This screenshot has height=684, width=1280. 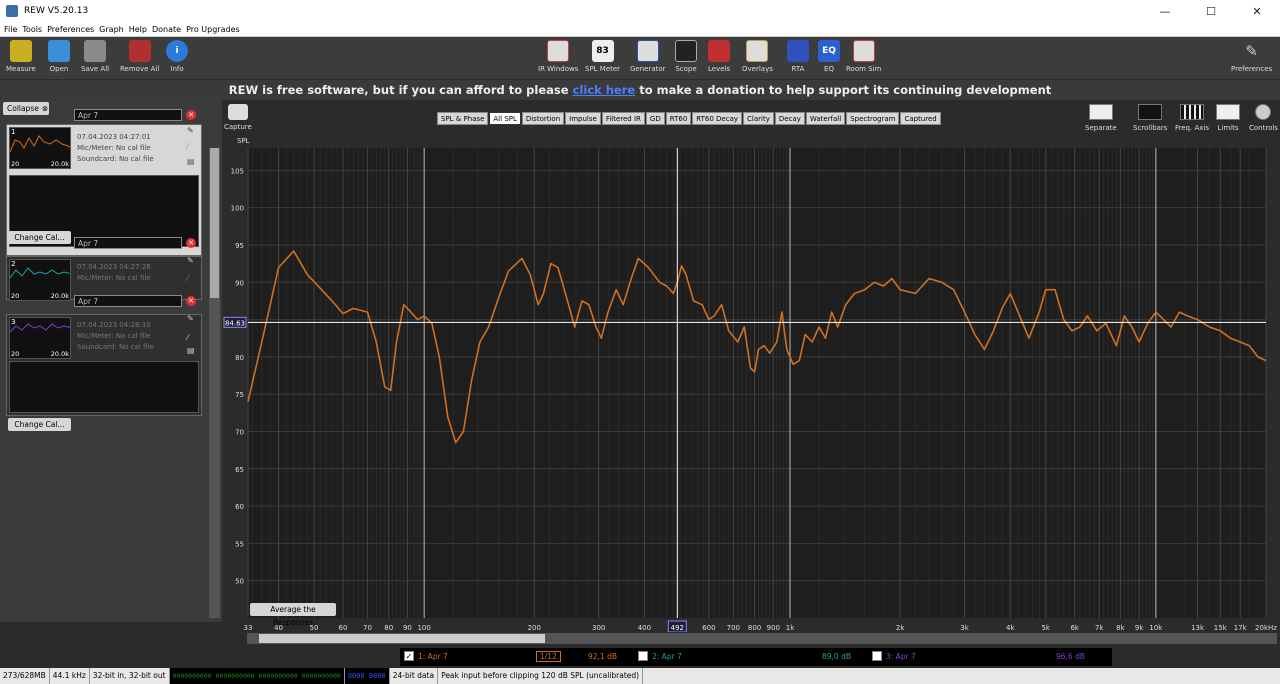 What do you see at coordinates (558, 51) in the screenshot?
I see `ir-windows-icon` at bounding box center [558, 51].